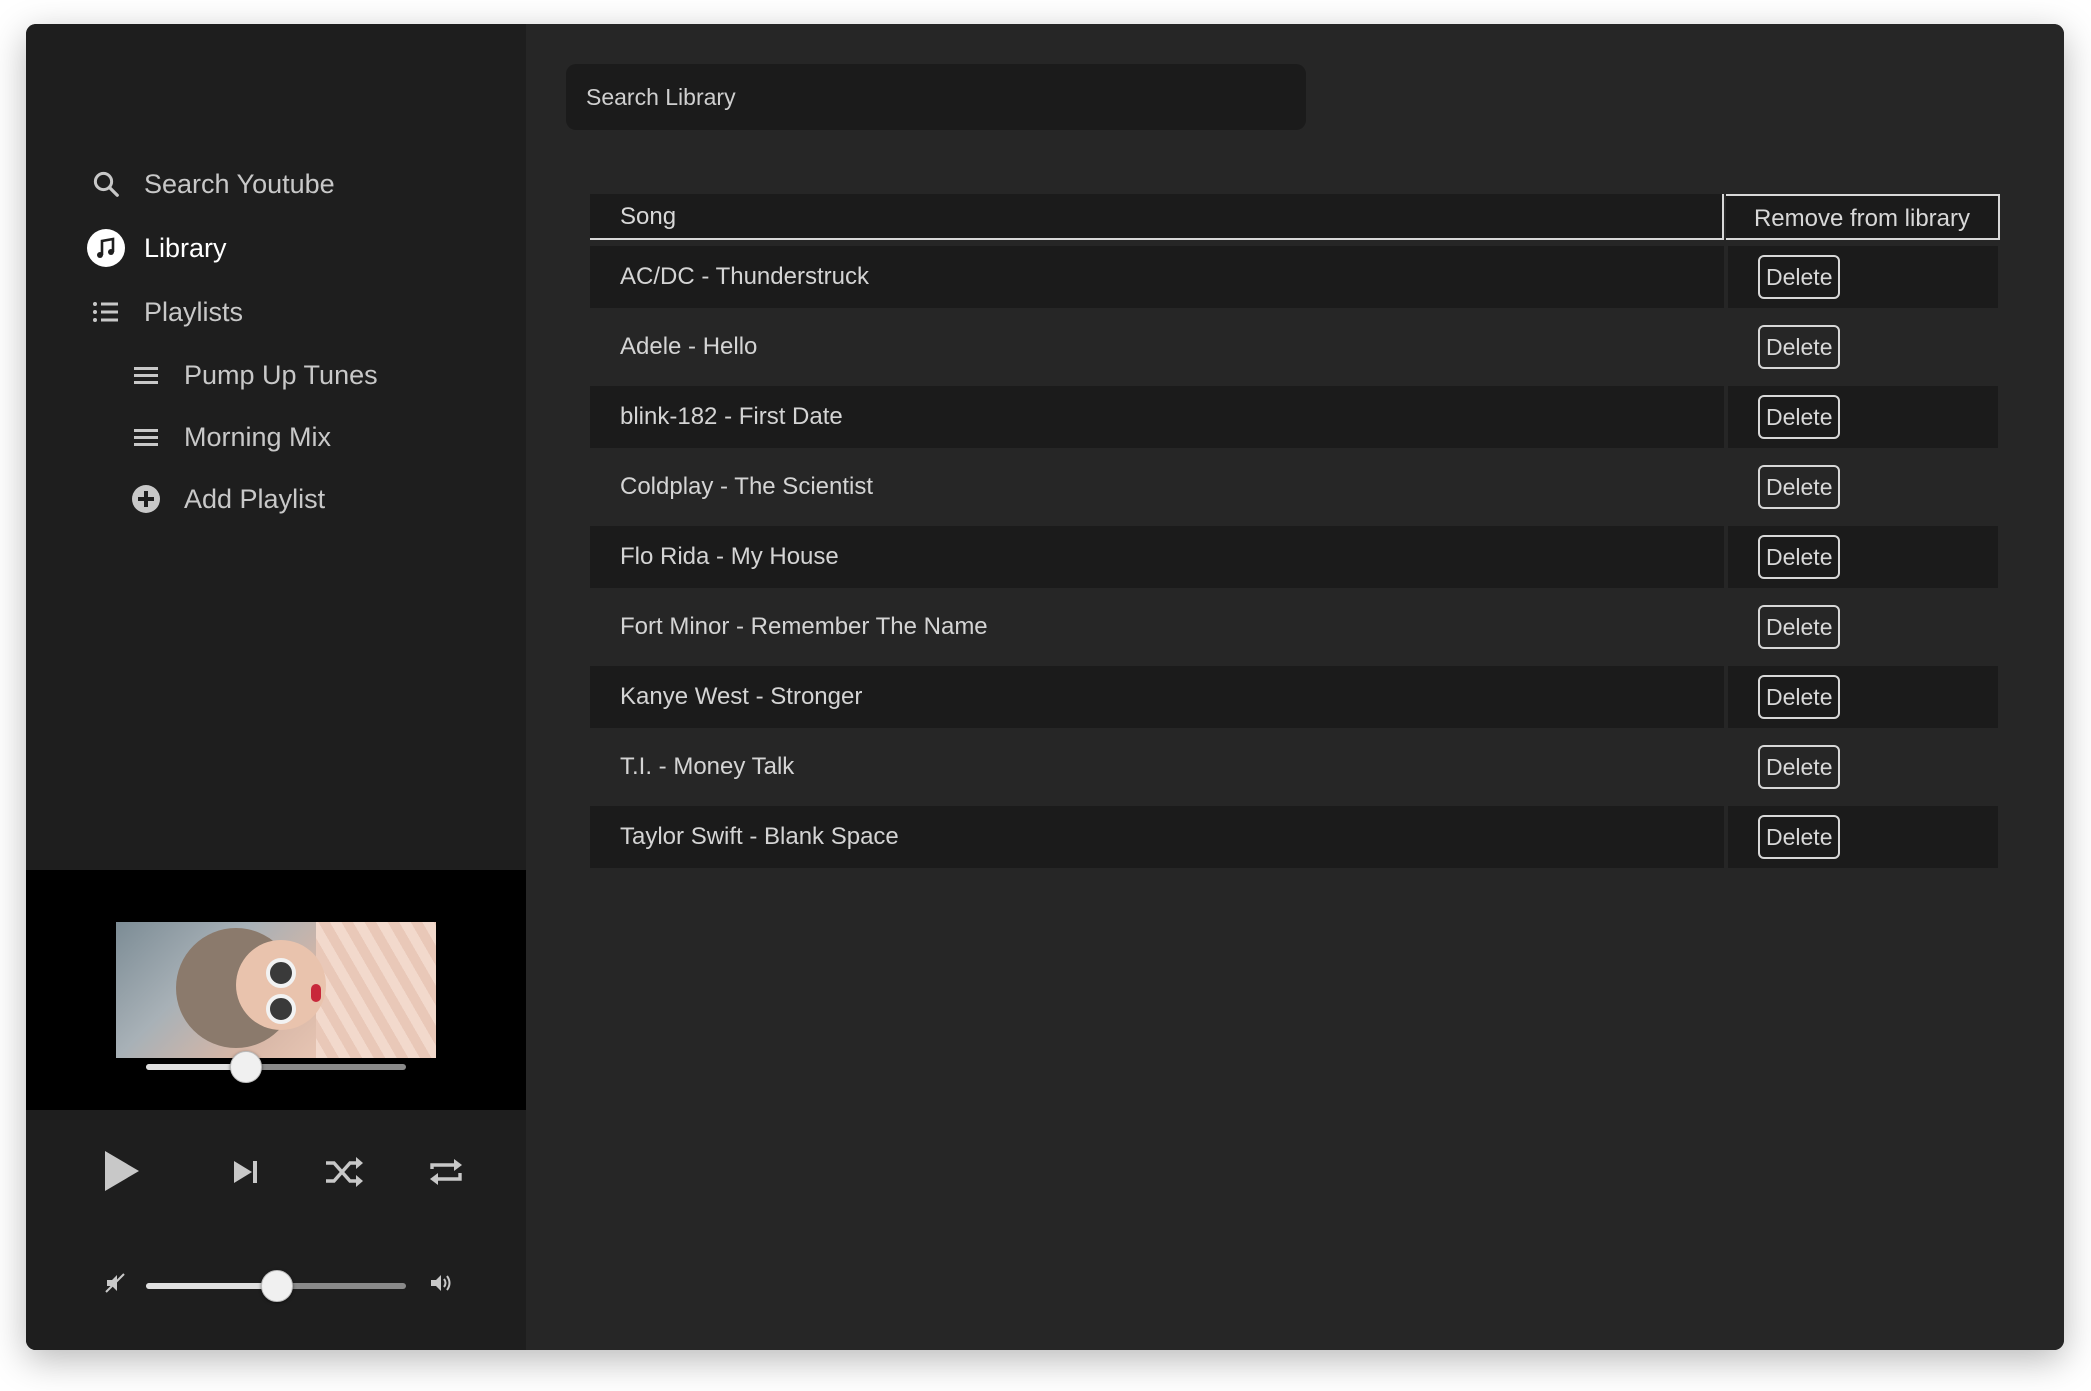 The image size is (2091, 1391). I want to click on video-player, so click(276, 990).